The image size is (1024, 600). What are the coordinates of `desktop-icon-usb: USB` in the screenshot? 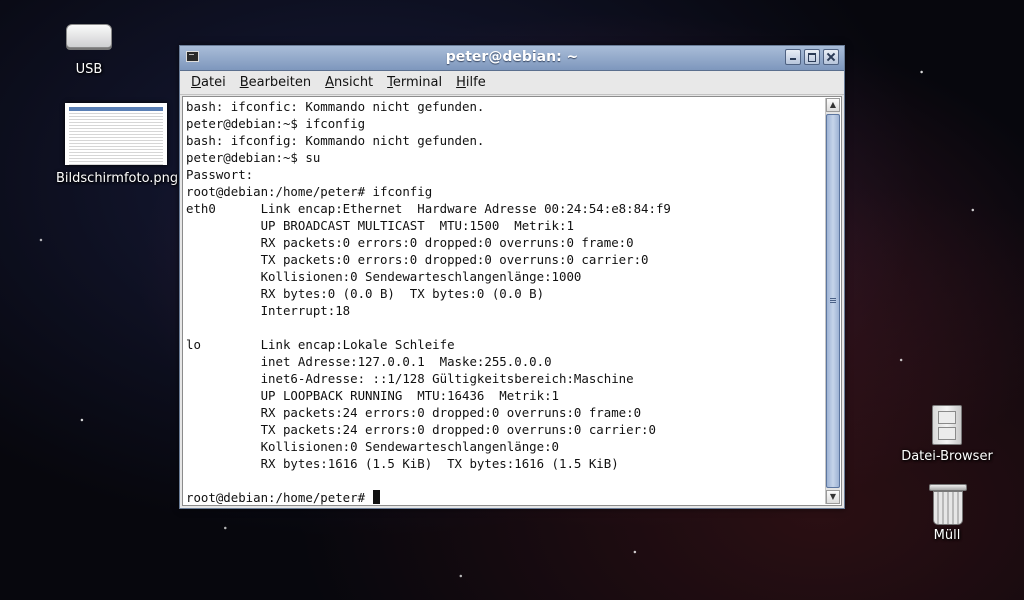 It's located at (89, 48).